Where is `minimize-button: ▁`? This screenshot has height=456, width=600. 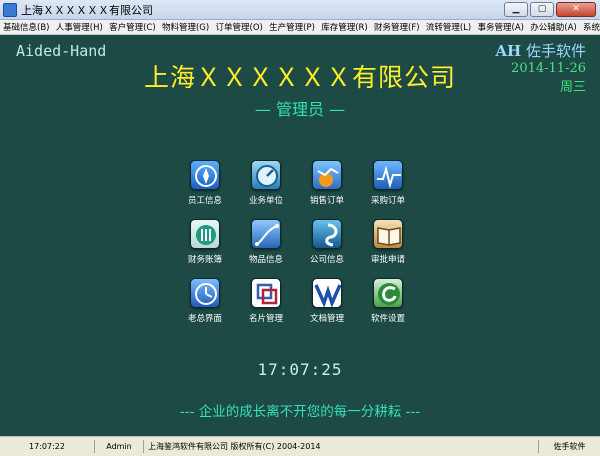
minimize-button: ▁ is located at coordinates (516, 9).